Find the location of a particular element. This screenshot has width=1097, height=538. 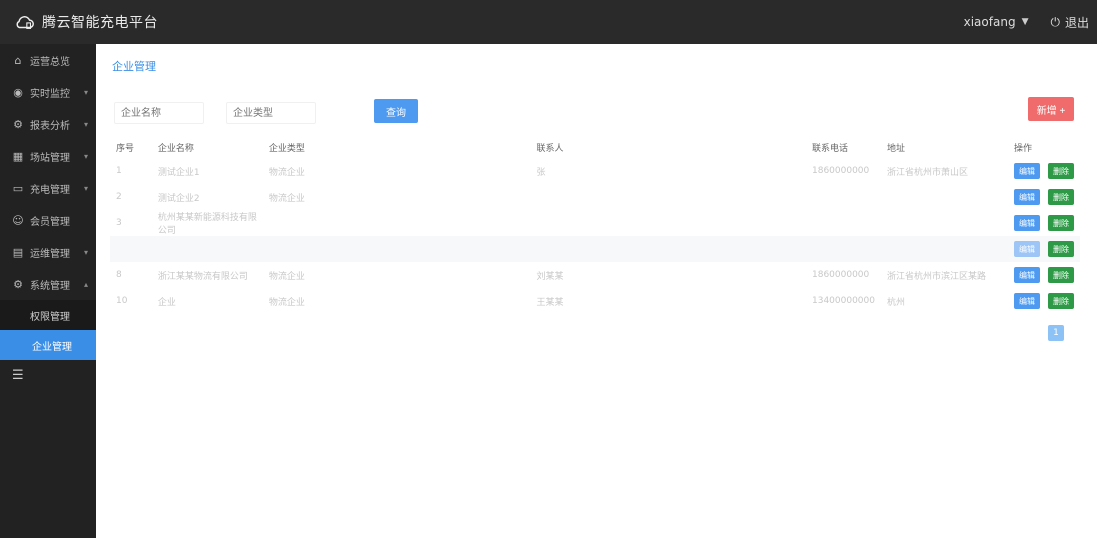

table-row: 3 杭州某某新能源科技有限公司 编辑 删除 is located at coordinates (595, 223).